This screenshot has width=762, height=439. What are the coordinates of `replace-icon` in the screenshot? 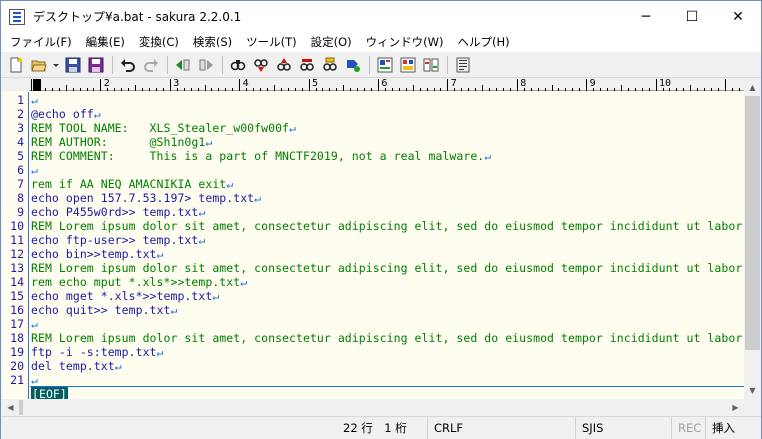 It's located at (307, 65).